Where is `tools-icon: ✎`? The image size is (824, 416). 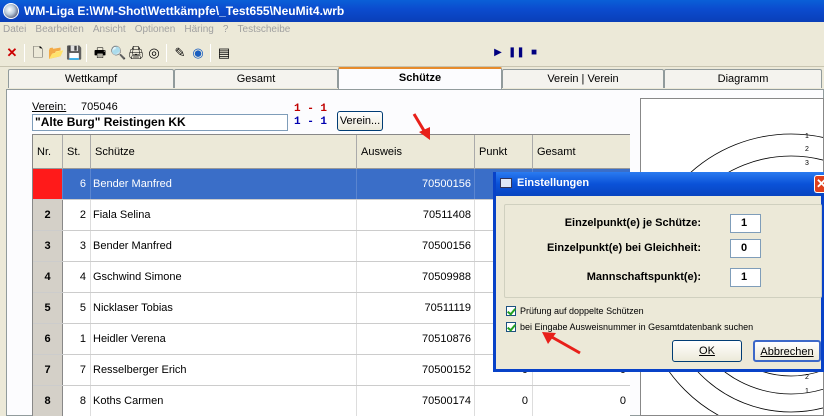
tools-icon: ✎ is located at coordinates (180, 53).